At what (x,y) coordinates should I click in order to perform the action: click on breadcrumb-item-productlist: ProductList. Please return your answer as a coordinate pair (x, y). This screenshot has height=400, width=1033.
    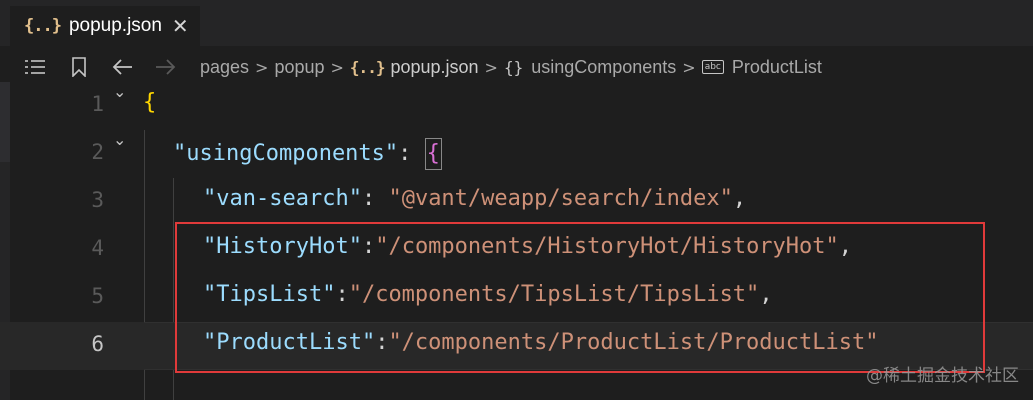
    Looking at the image, I should click on (777, 67).